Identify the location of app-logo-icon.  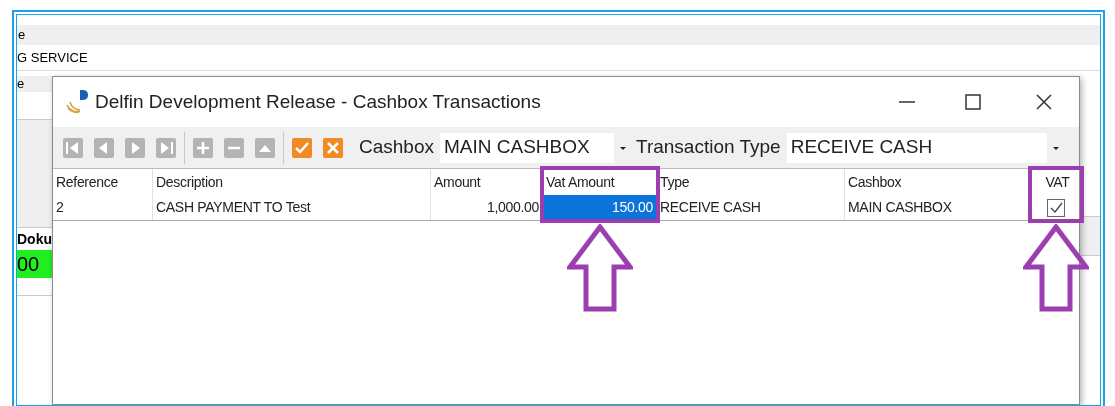
(77, 102).